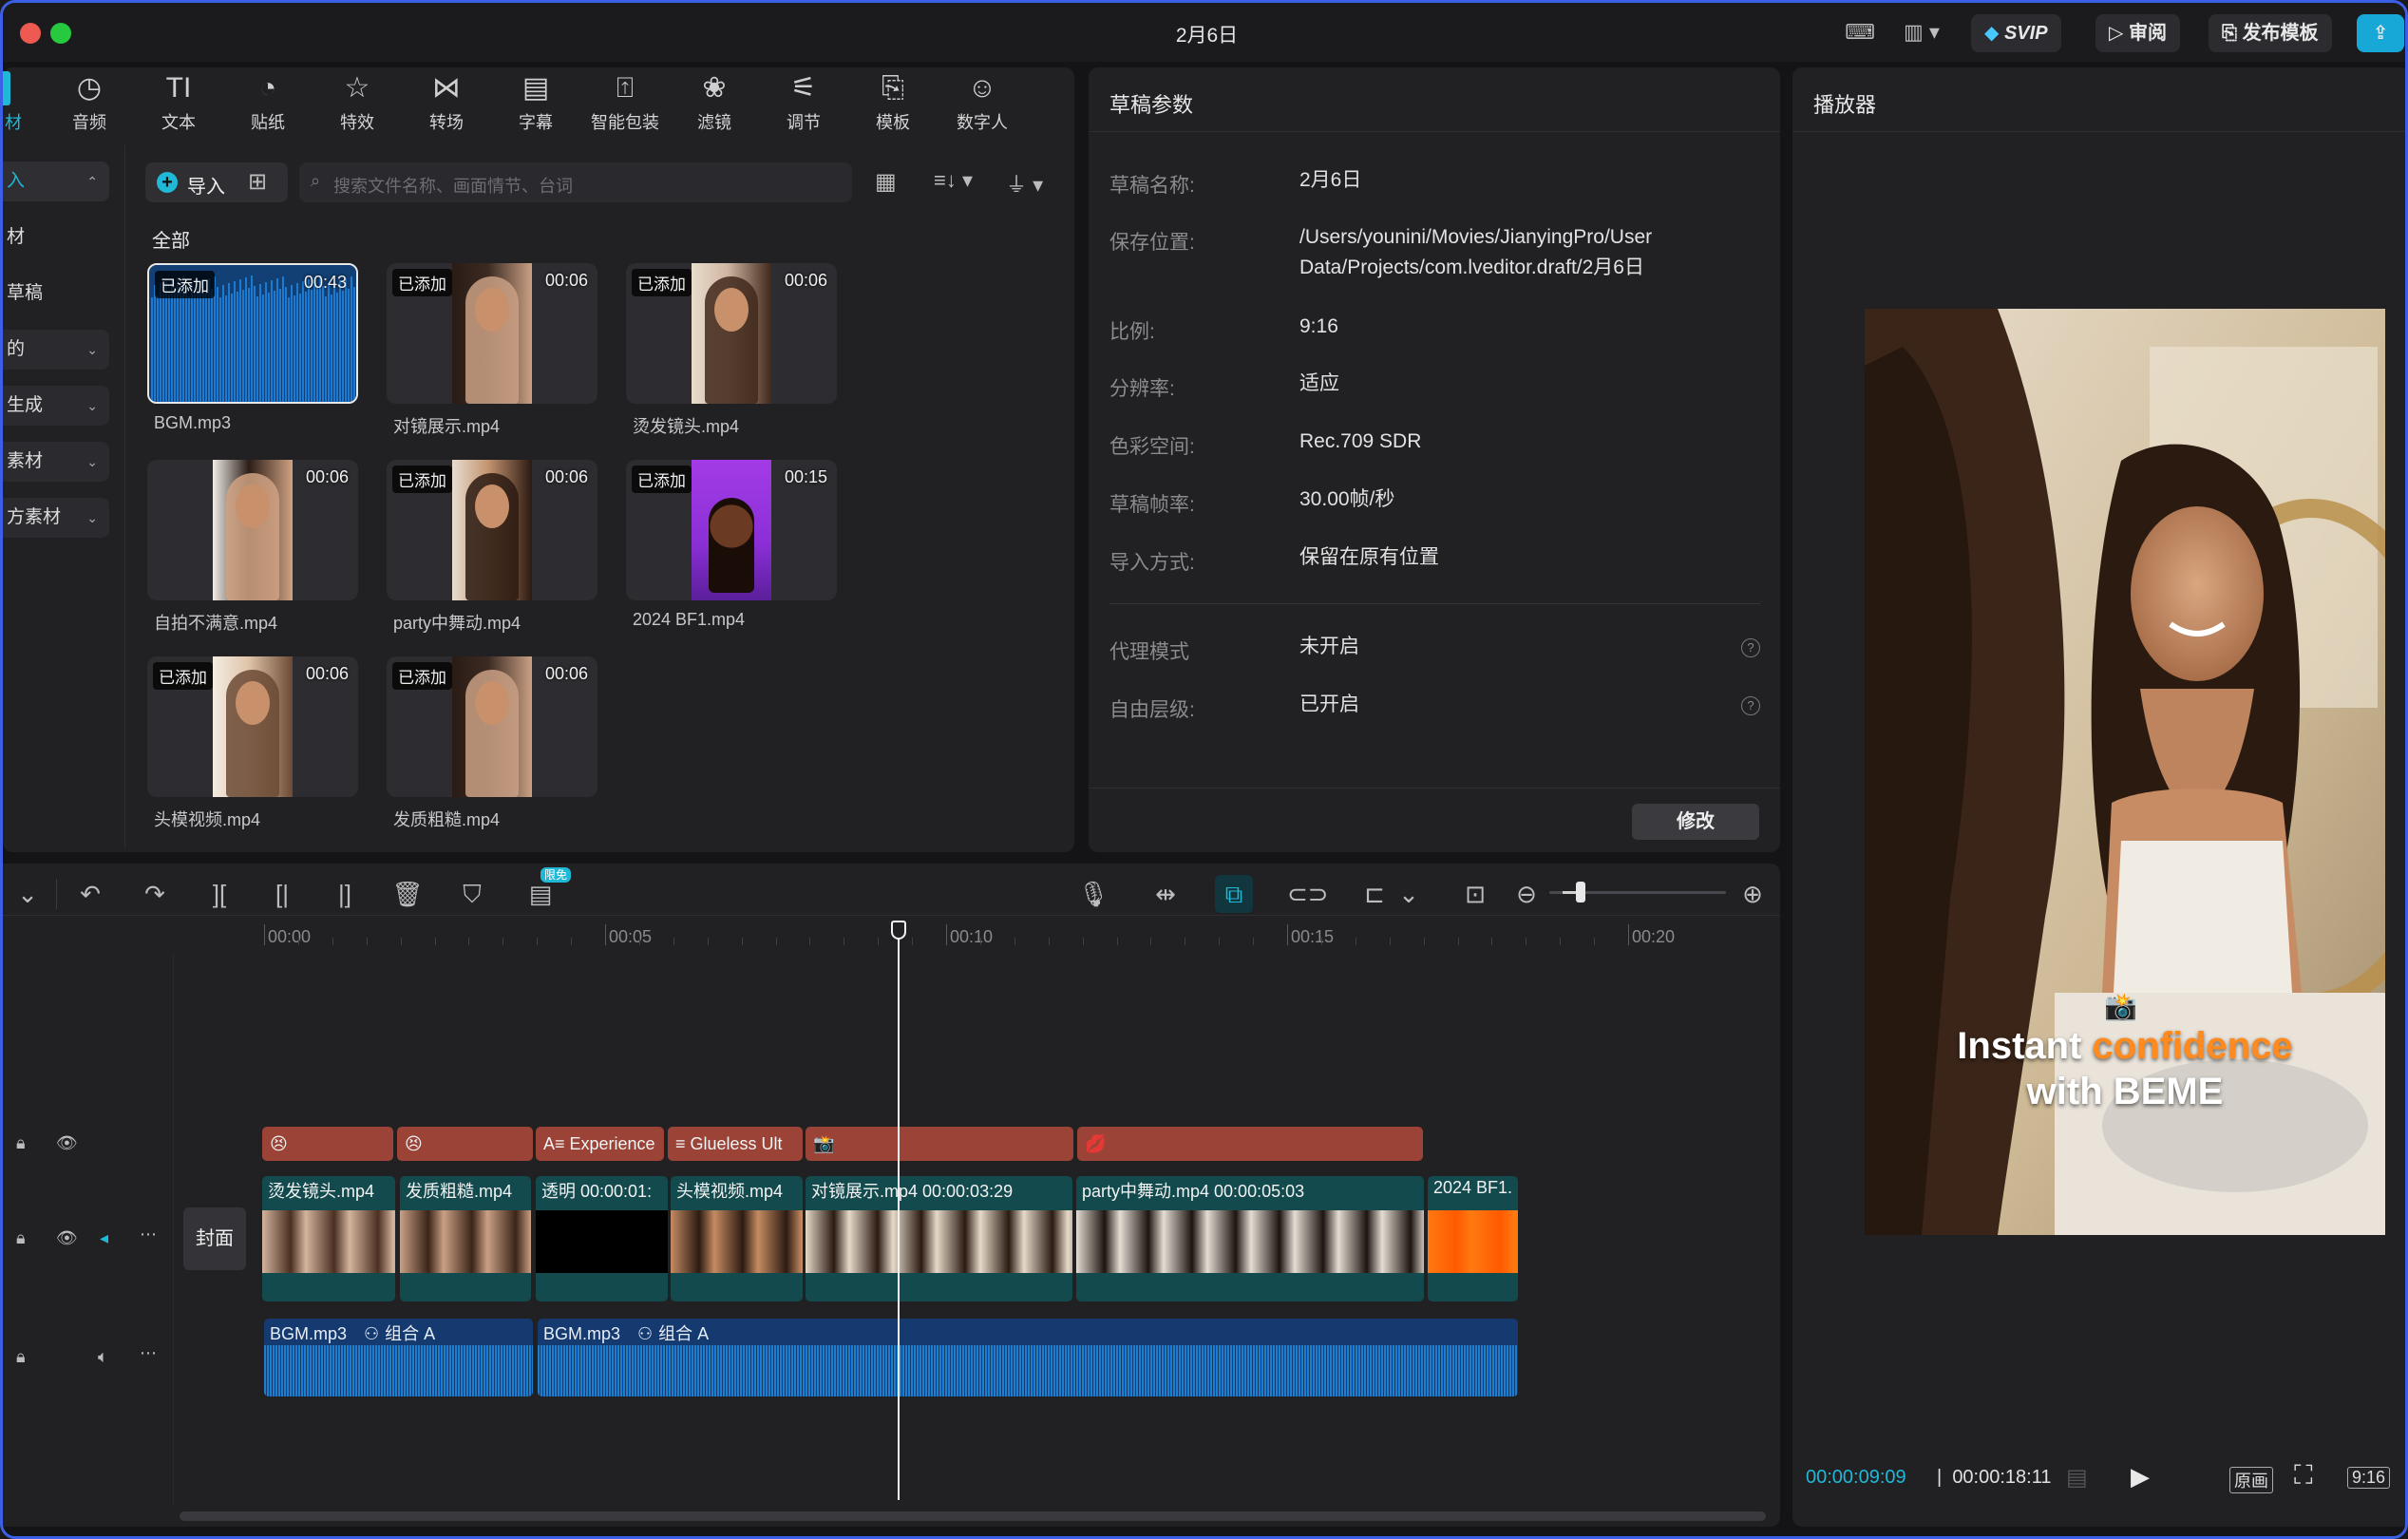 The image size is (2408, 1539). What do you see at coordinates (465, 1239) in the screenshot?
I see `video-clip: 发质粗糙.mp4` at bounding box center [465, 1239].